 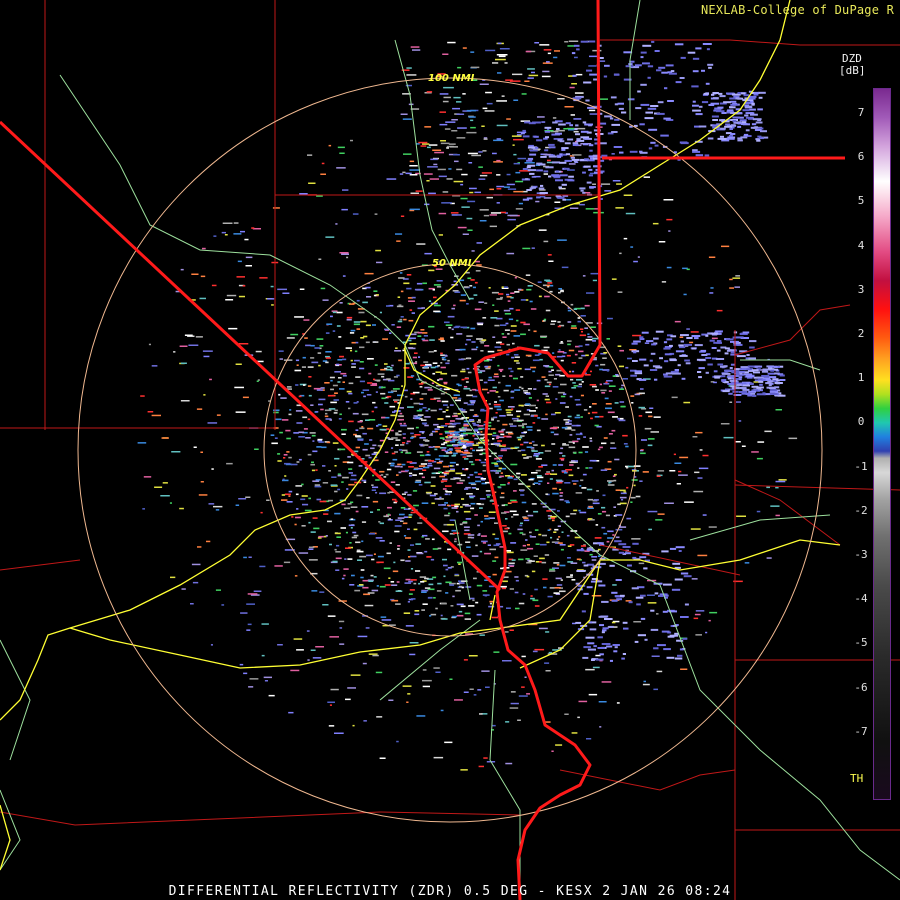 What do you see at coordinates (861, 245) in the screenshot?
I see `legend-tick: 4` at bounding box center [861, 245].